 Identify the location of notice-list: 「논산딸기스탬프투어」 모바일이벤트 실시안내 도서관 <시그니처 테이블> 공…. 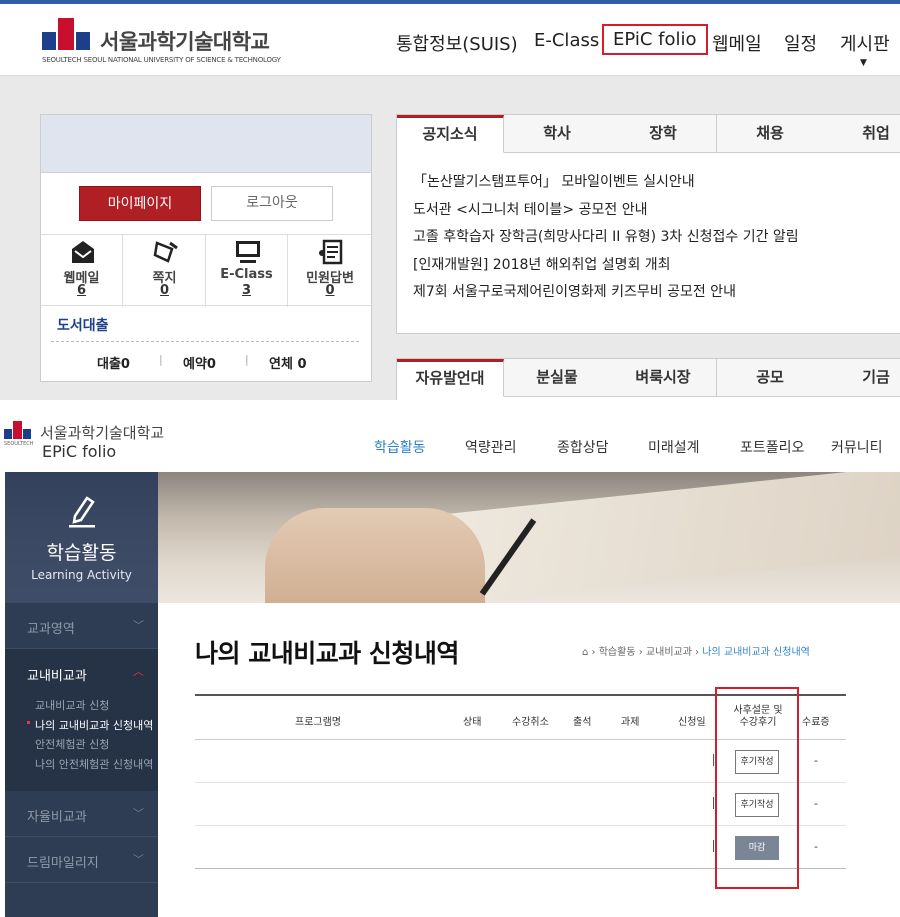
(606, 240).